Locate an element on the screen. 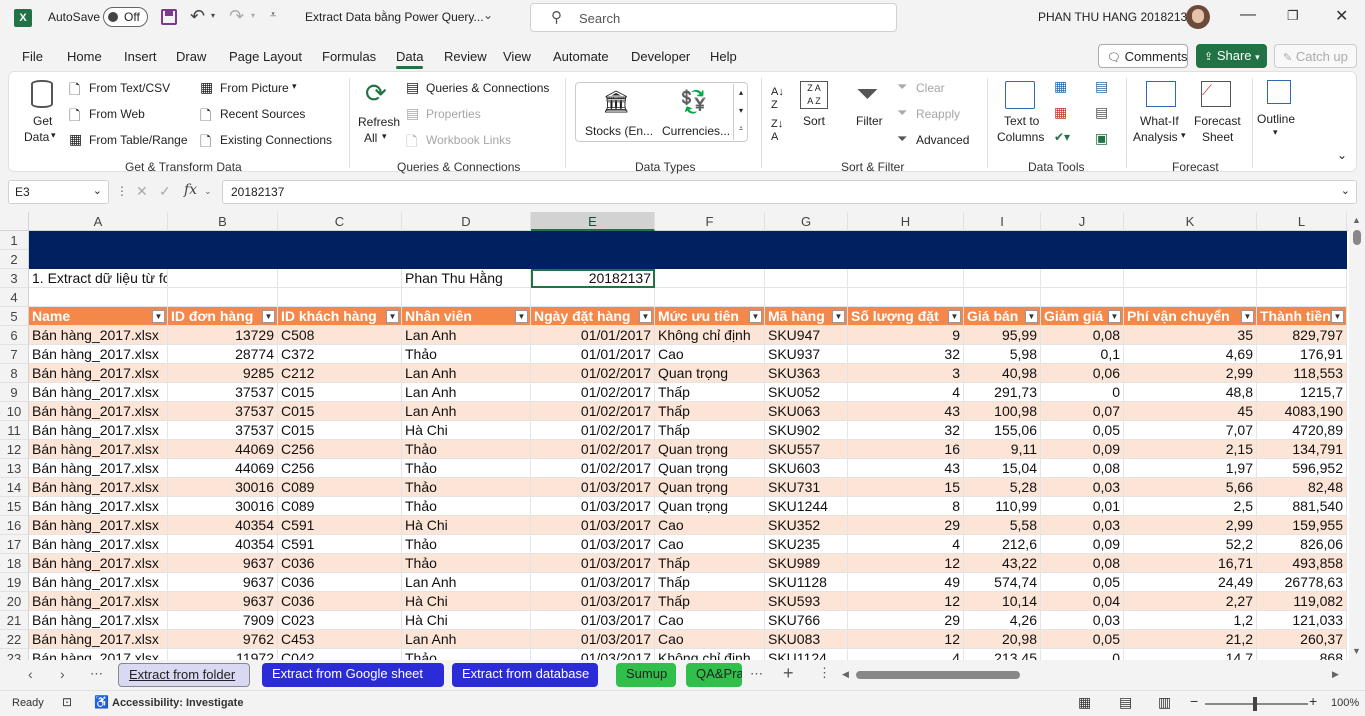 The image size is (1365, 716). search-box: ⚲ Search is located at coordinates (713, 17).